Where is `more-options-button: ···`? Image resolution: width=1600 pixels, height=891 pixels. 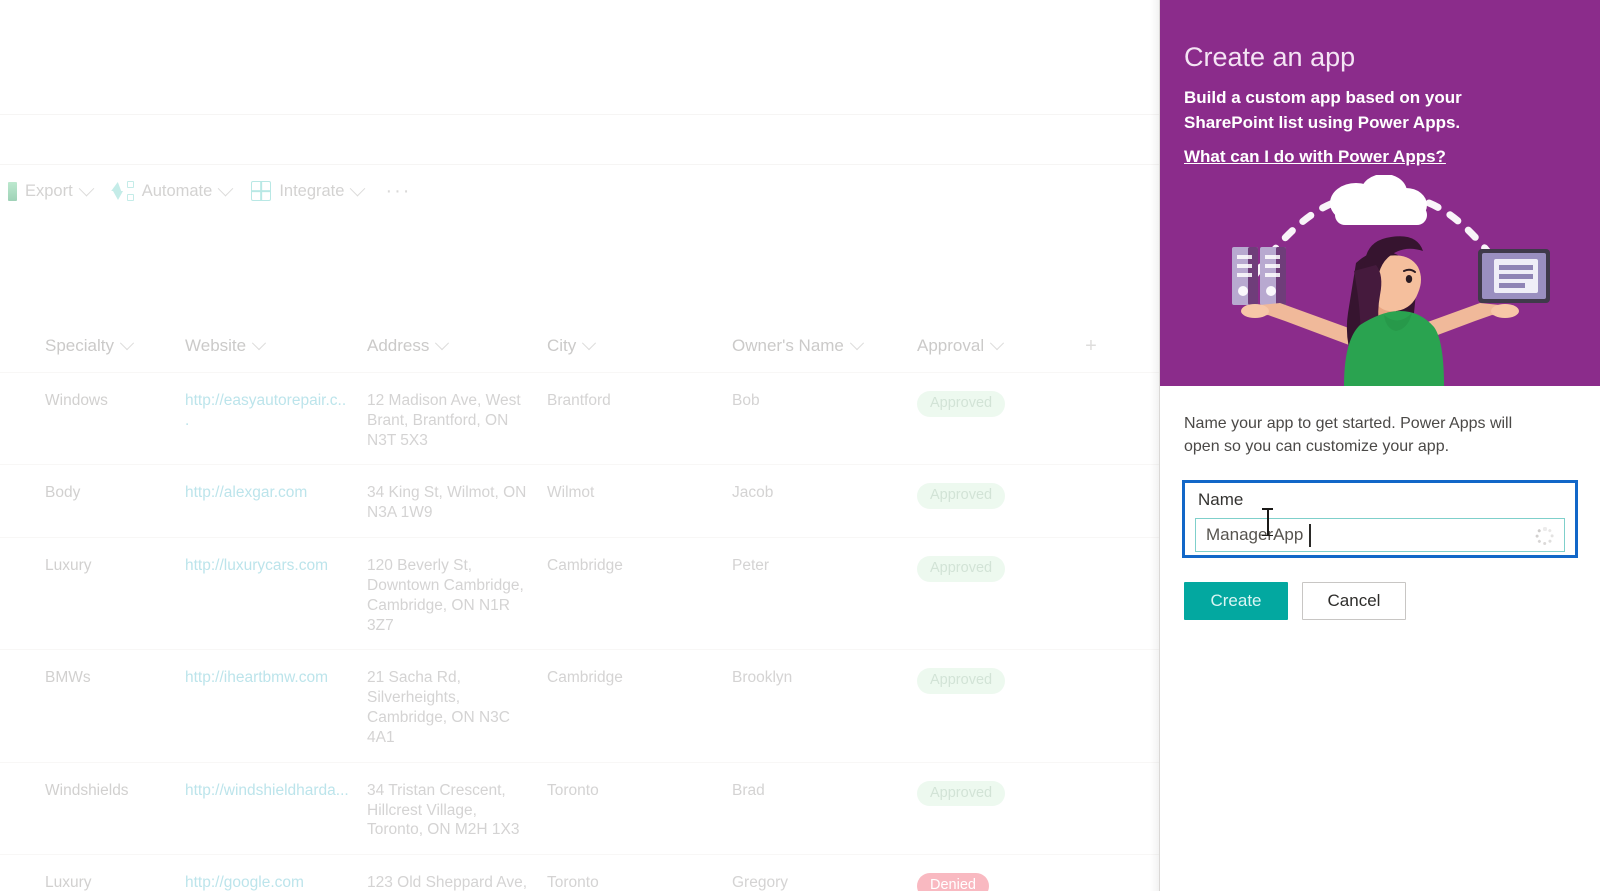 more-options-button: ··· is located at coordinates (398, 191).